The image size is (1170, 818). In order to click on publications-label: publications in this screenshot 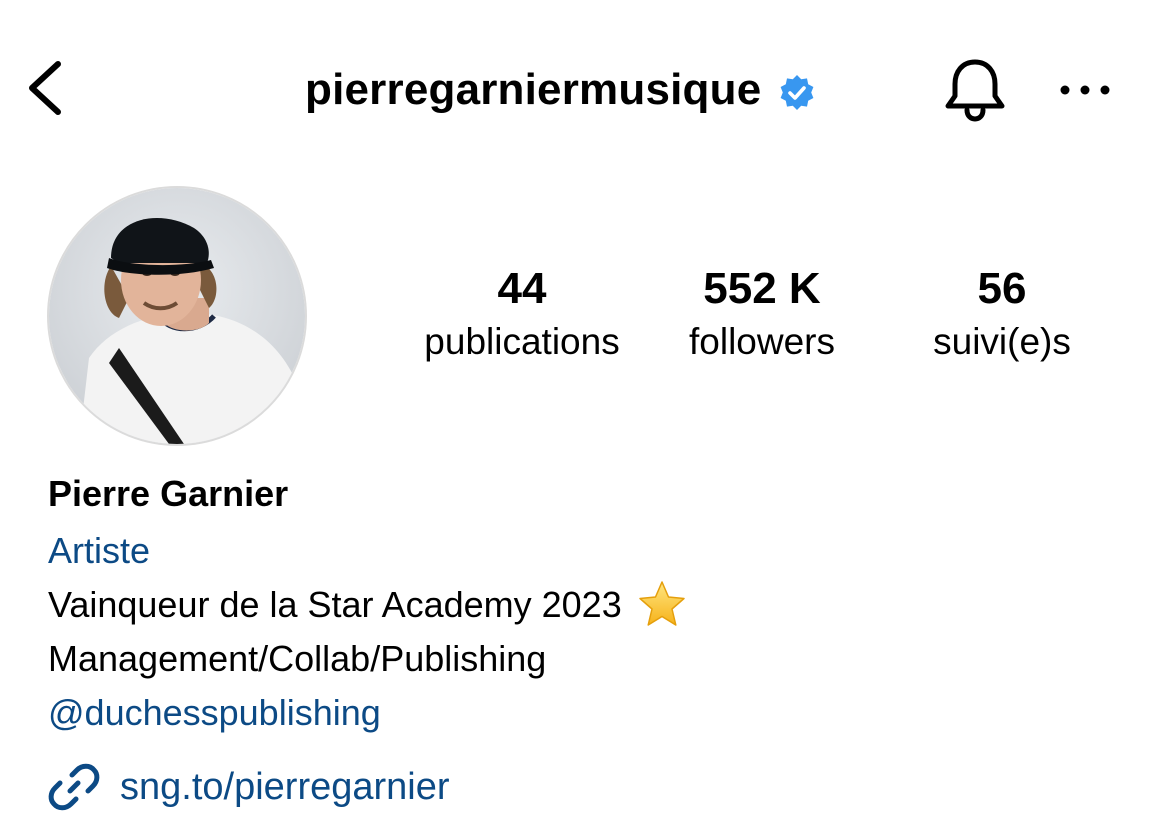, I will do `click(522, 341)`.